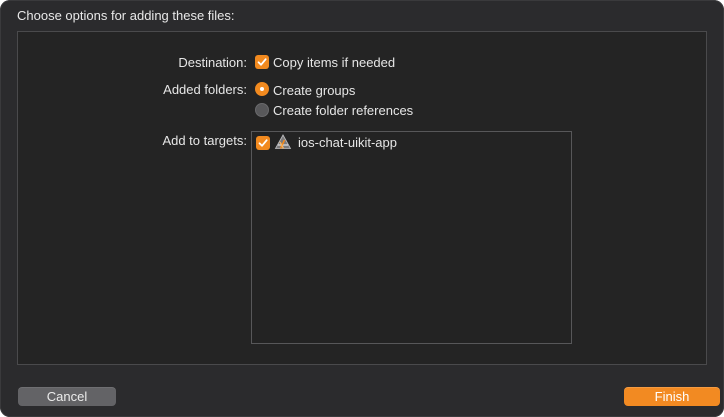 The height and width of the screenshot is (417, 724). I want to click on create-folder-references-label: Create folder references, so click(343, 110).